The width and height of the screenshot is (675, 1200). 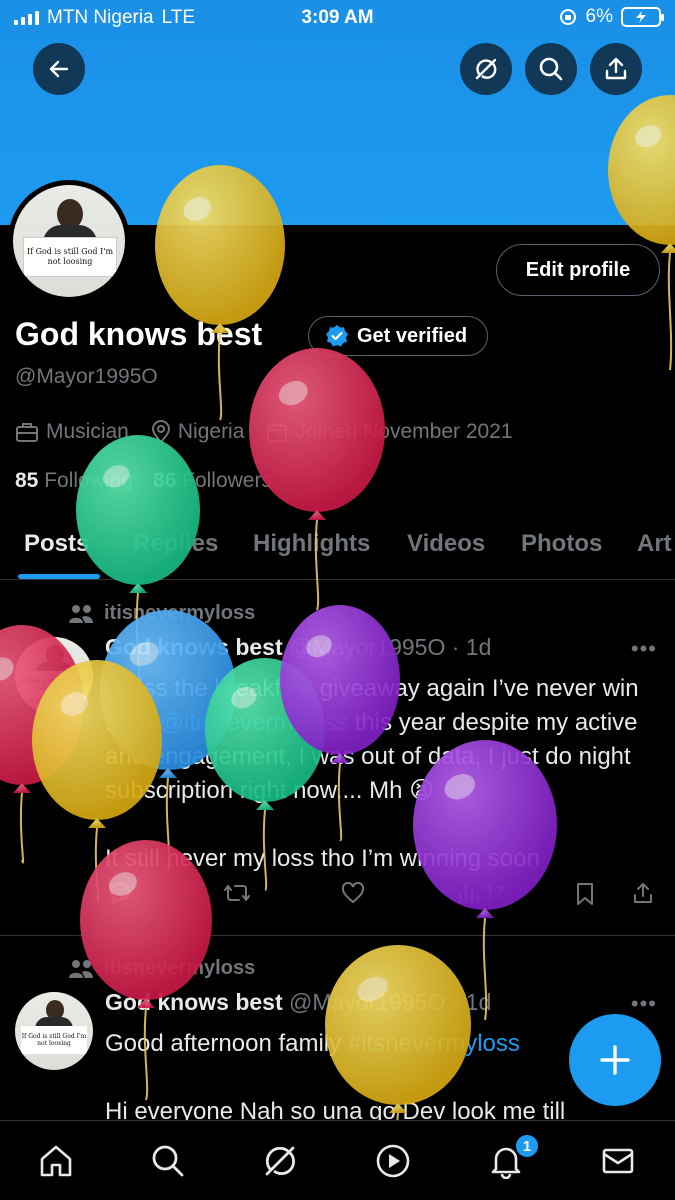 I want to click on notifications-badge: 1, so click(x=527, y=1146).